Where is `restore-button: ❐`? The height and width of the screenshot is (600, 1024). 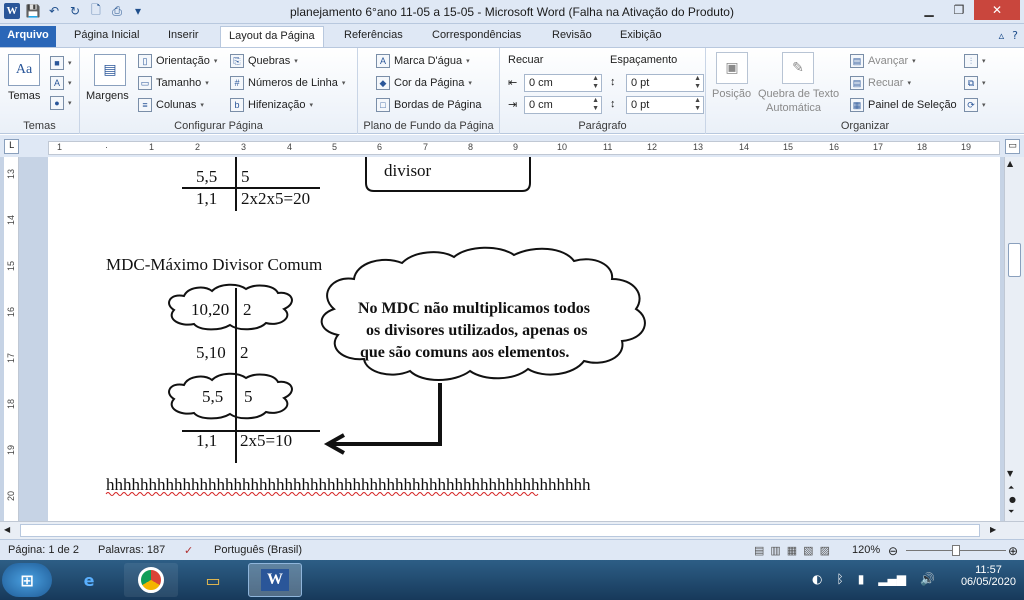 restore-button: ❐ is located at coordinates (959, 10).